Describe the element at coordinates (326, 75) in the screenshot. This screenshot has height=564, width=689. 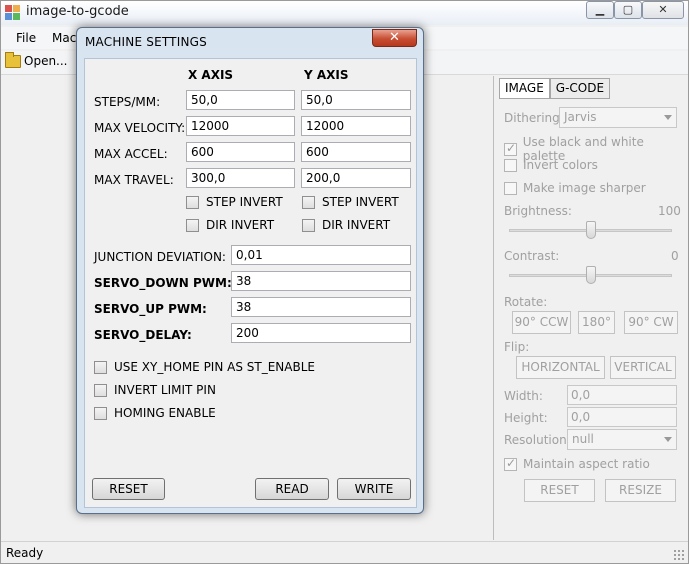
I see `y-axis-header: Y AXIS` at that location.